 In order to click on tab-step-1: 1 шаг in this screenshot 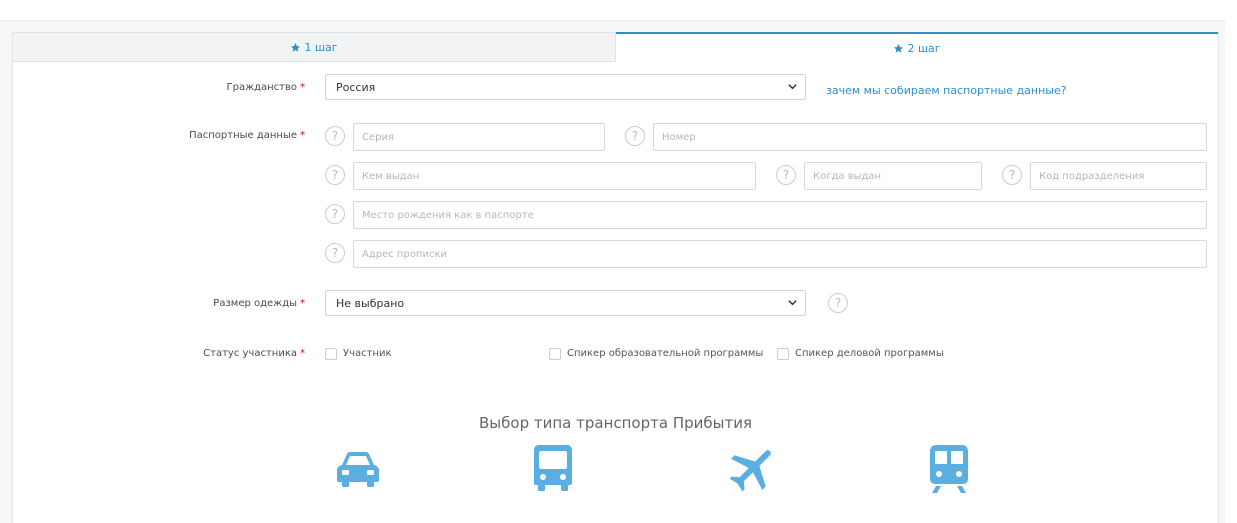, I will do `click(314, 47)`.